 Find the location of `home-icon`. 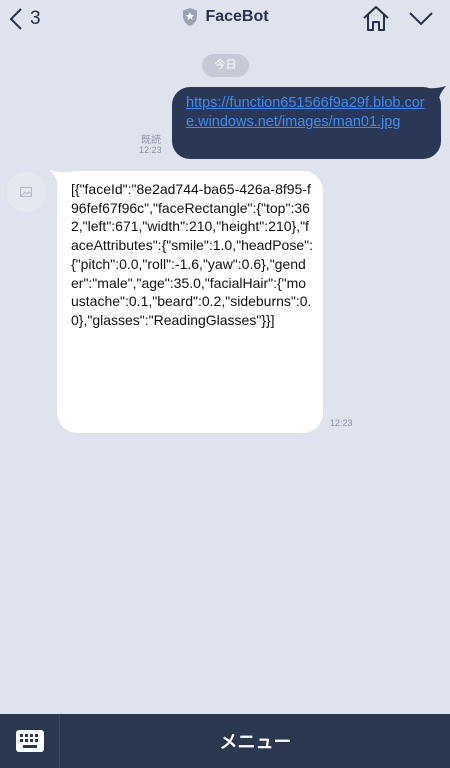

home-icon is located at coordinates (376, 19).